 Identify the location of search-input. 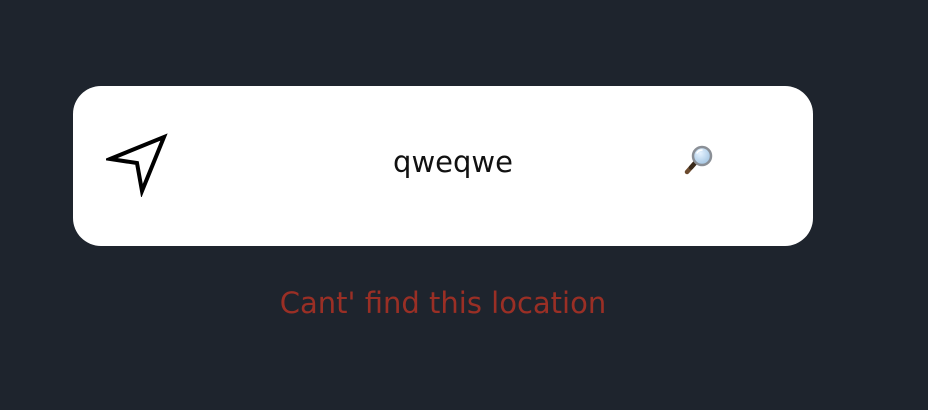
(453, 162).